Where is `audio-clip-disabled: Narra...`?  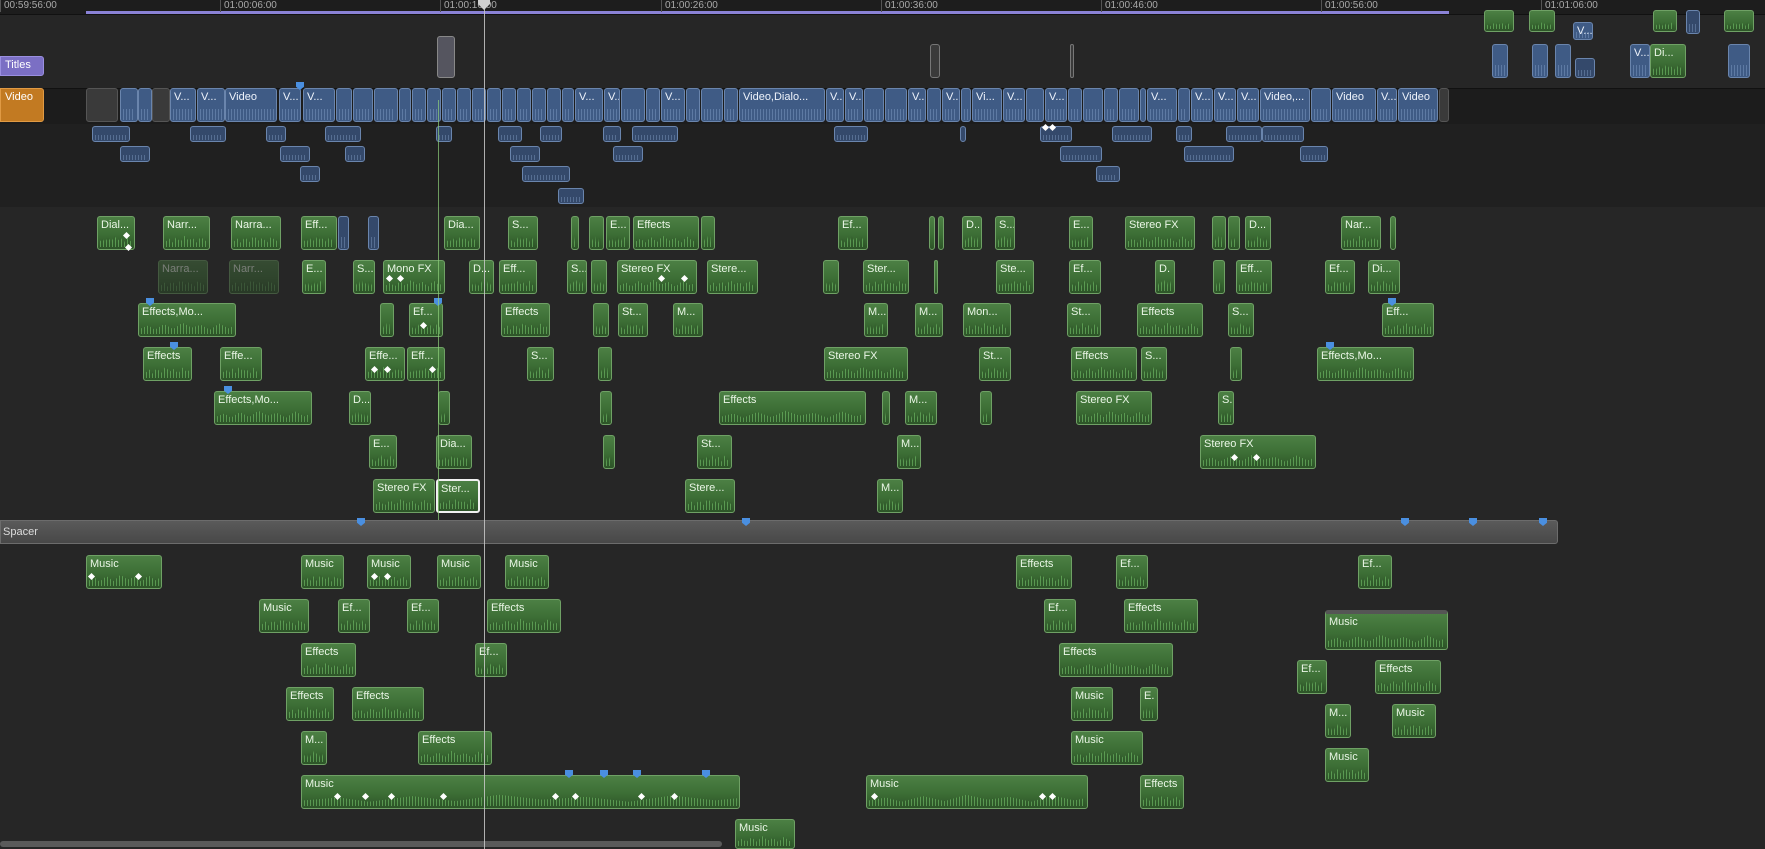 audio-clip-disabled: Narra... is located at coordinates (183, 277).